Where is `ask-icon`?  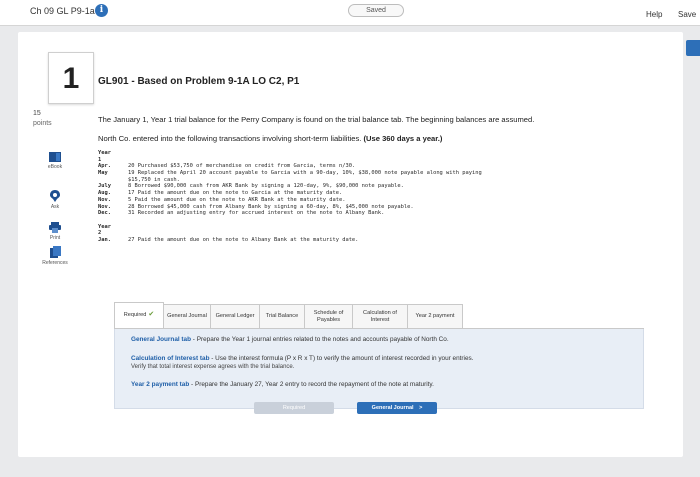 ask-icon is located at coordinates (55, 196).